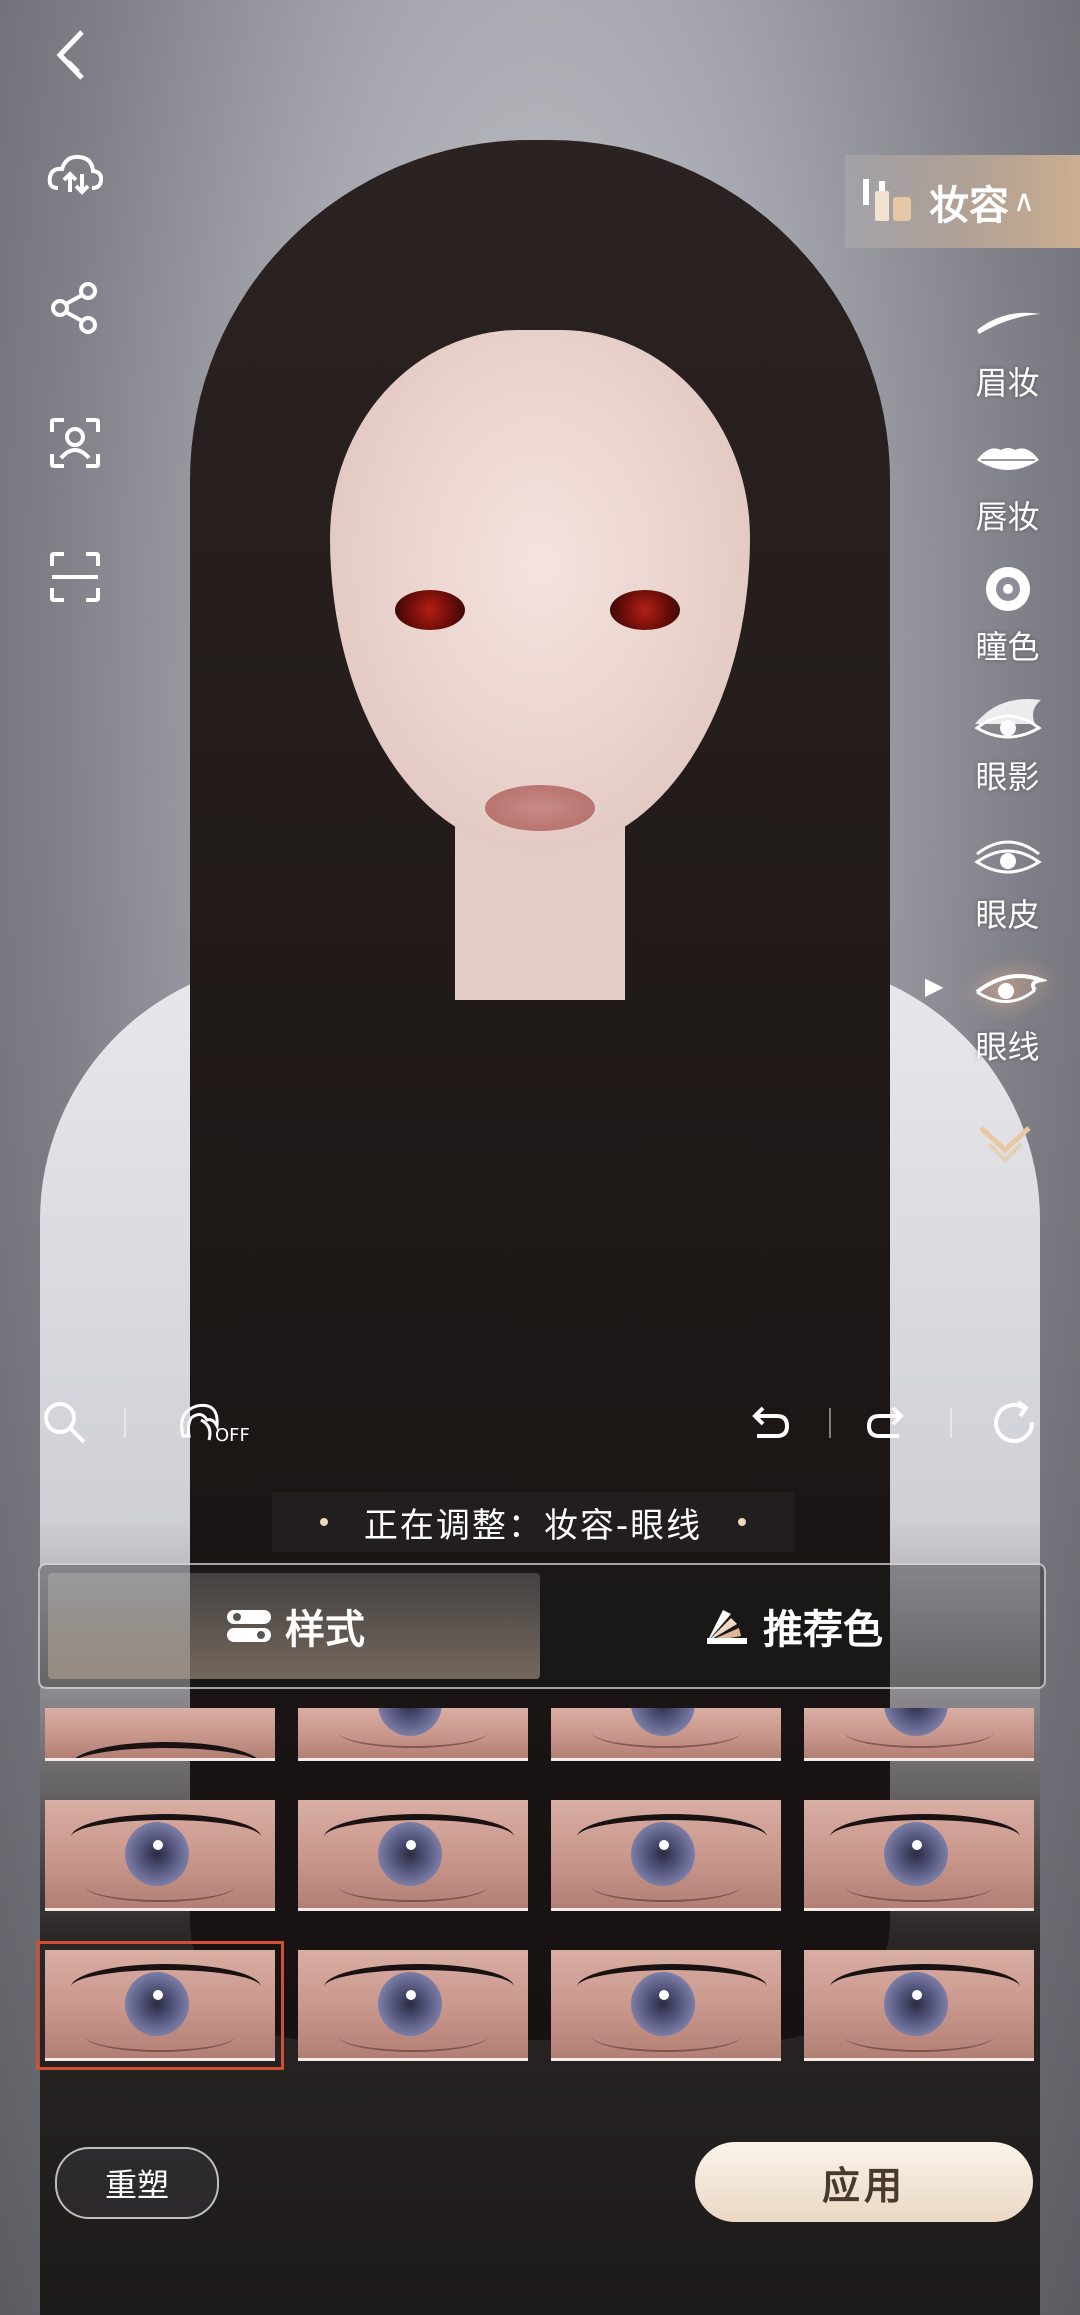 The image size is (1080, 2315). I want to click on tab-style: 样式, so click(294, 1626).